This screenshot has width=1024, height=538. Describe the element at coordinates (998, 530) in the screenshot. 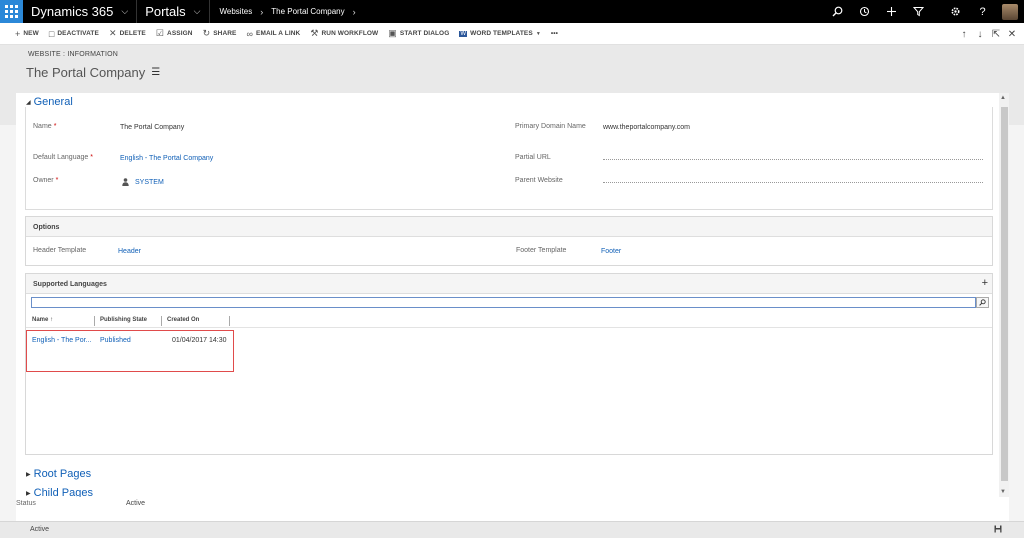

I see `save-icon` at that location.